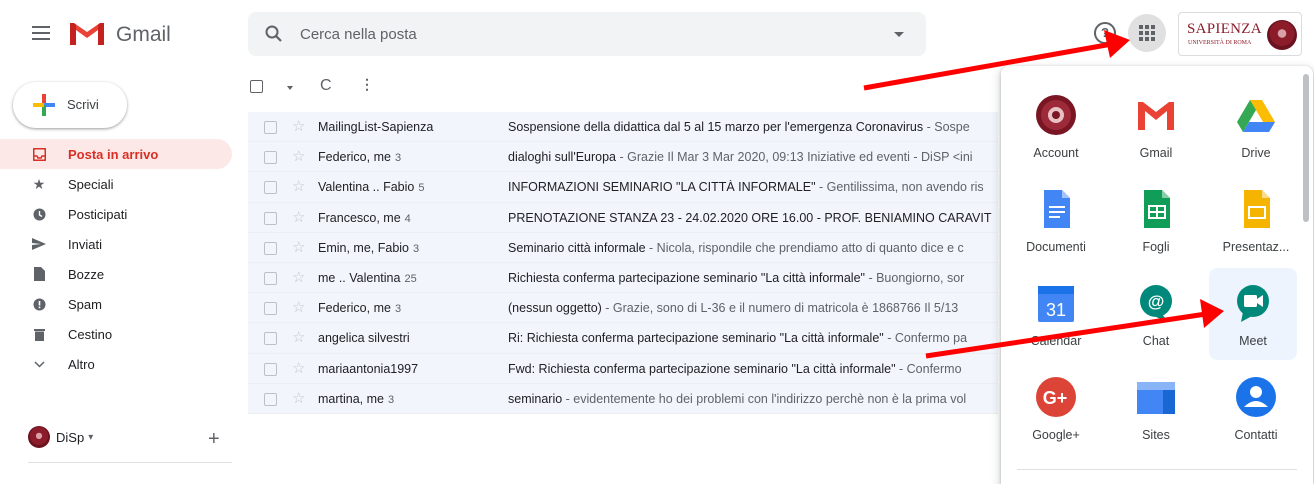  I want to click on app-calendar: 31 Calendar, so click(1056, 314).